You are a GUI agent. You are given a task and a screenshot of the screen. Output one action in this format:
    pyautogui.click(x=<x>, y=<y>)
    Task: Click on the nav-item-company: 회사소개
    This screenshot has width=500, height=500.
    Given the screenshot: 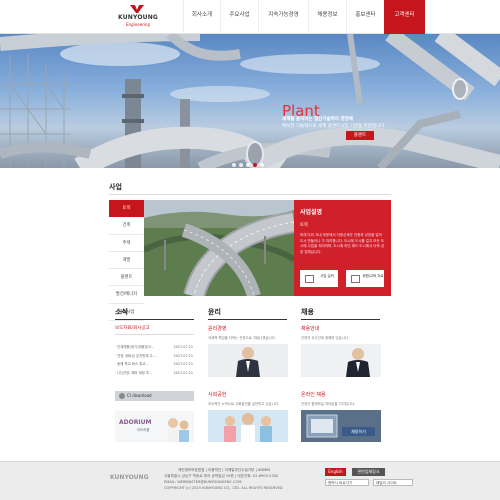 What is the action you would take?
    pyautogui.click(x=201, y=17)
    